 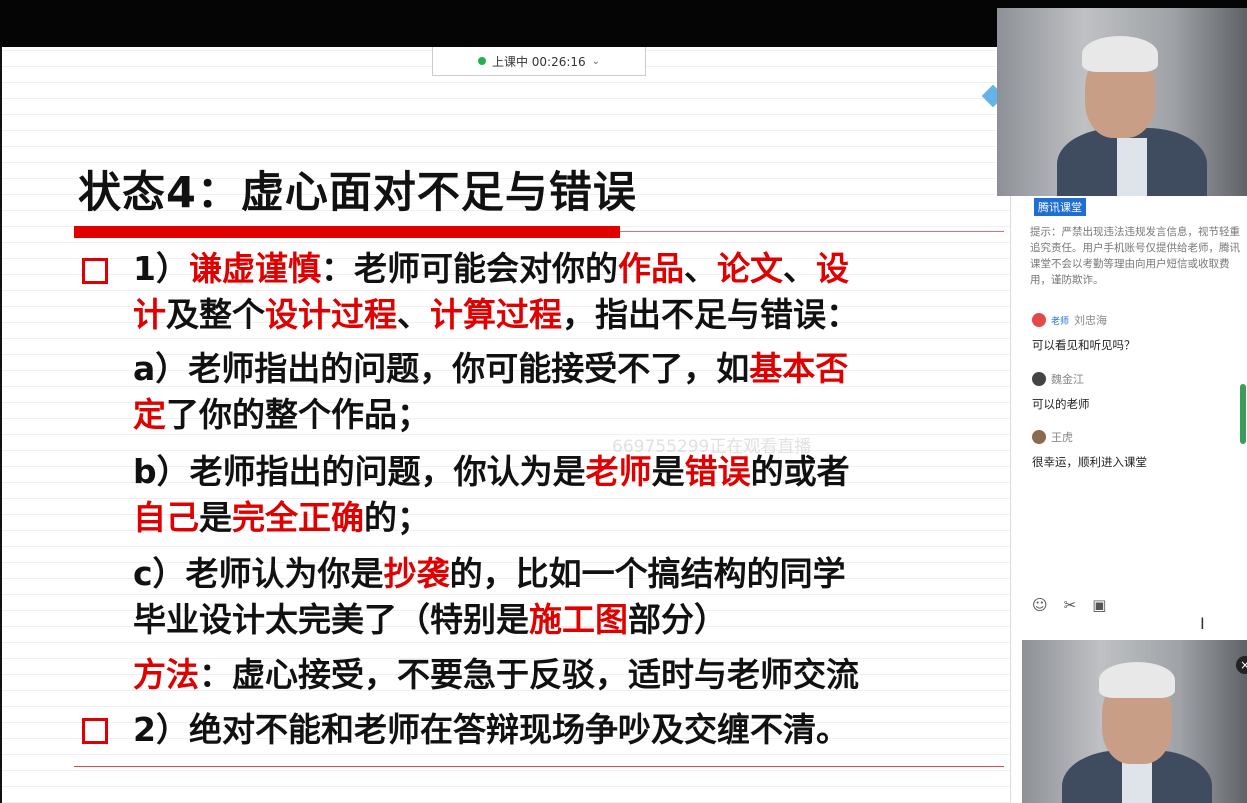 I want to click on brand-badge: 腾讯课堂, so click(x=1060, y=207).